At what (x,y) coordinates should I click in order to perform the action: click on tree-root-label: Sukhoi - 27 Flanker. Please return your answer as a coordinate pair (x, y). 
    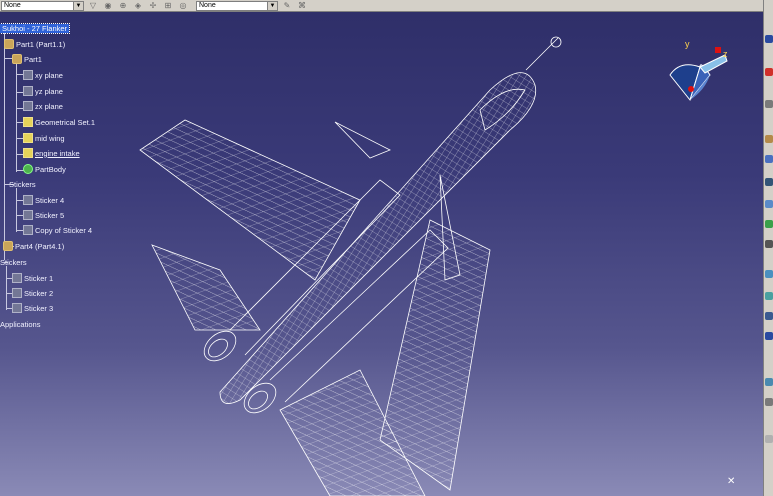
    Looking at the image, I should click on (35, 28).